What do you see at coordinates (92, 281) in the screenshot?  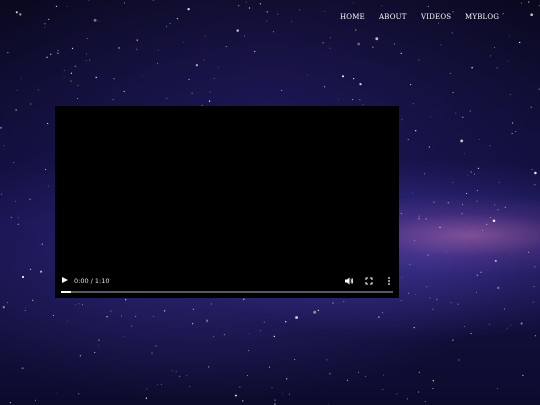 I see `time-display: 0:00 / 1:10` at bounding box center [92, 281].